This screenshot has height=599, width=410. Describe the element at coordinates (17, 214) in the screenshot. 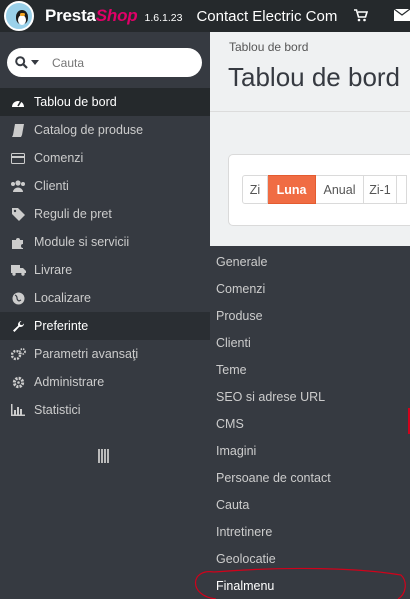

I see `tag-icon` at that location.